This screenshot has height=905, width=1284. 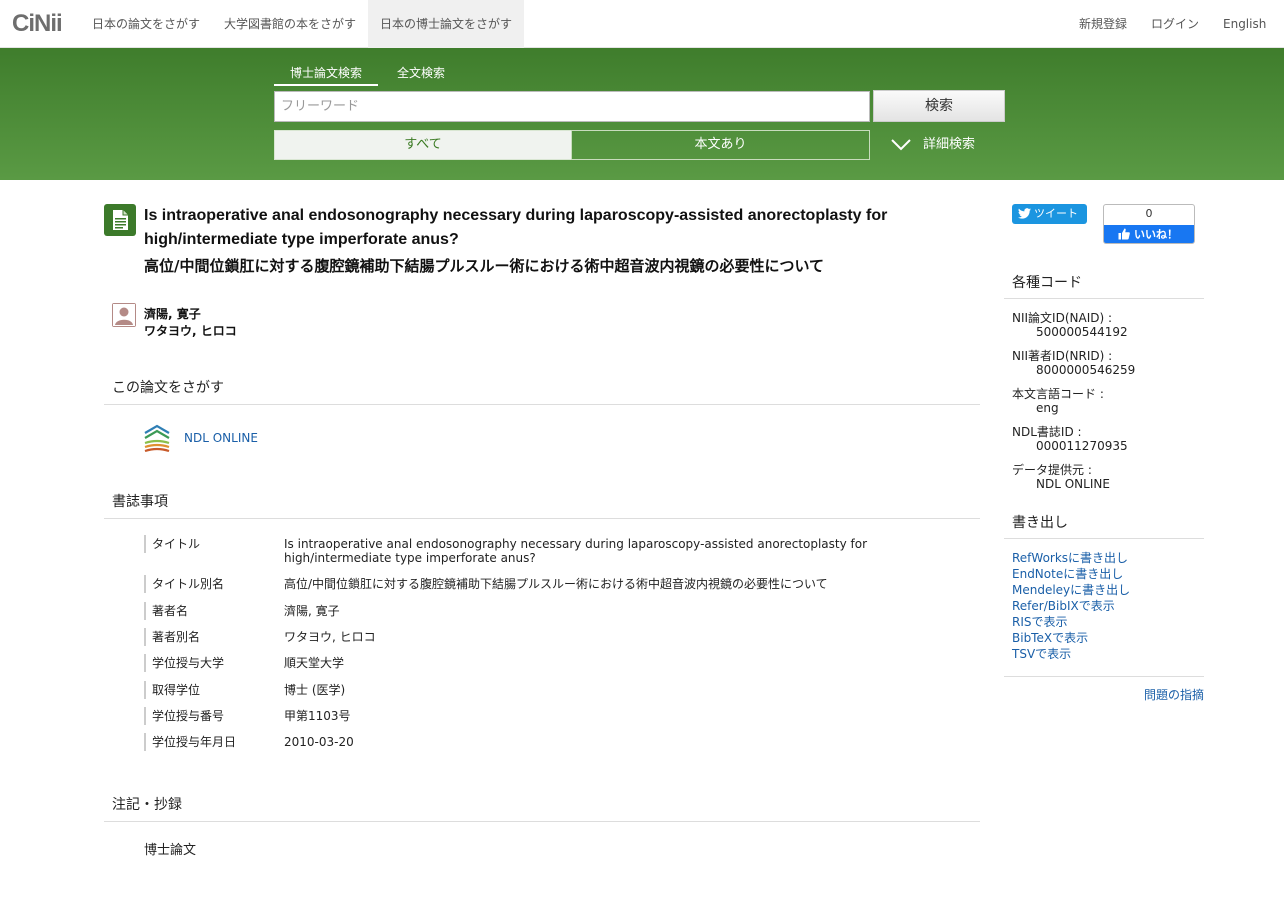 What do you see at coordinates (1062, 318) in the screenshot?
I see `code-label: NII論文ID(NAID) :` at bounding box center [1062, 318].